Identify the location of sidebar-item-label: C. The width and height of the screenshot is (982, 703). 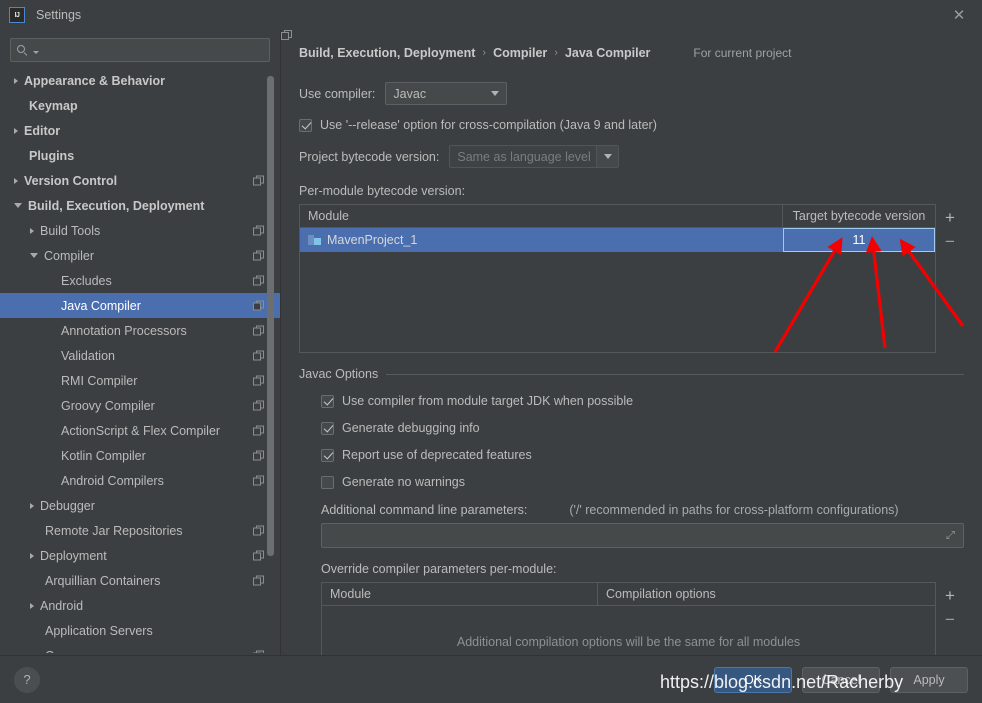
(49, 651).